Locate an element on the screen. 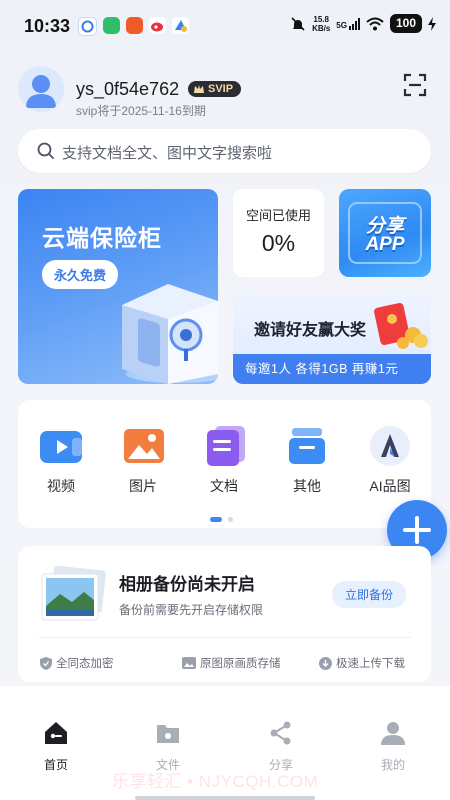  scan-button is located at coordinates (415, 85).